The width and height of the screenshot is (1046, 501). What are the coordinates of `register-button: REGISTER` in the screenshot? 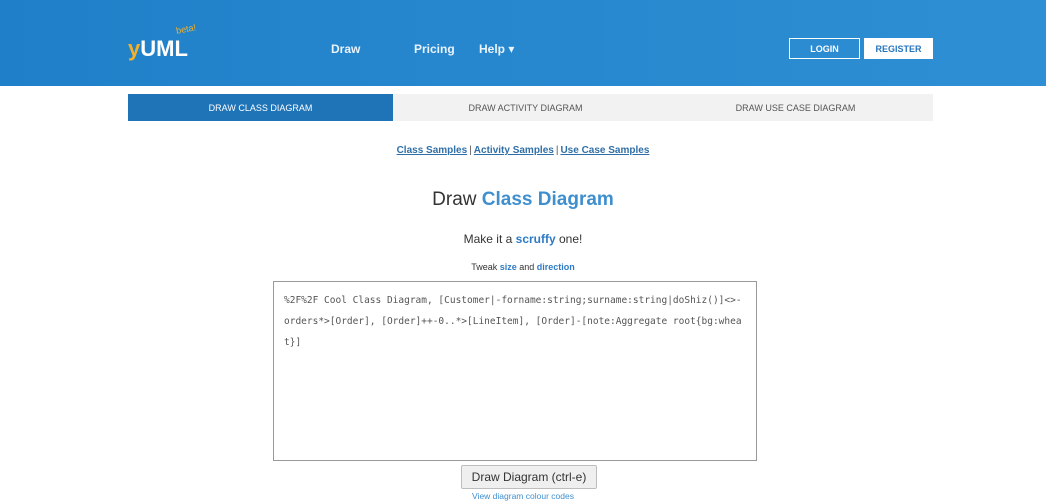 It's located at (898, 48).